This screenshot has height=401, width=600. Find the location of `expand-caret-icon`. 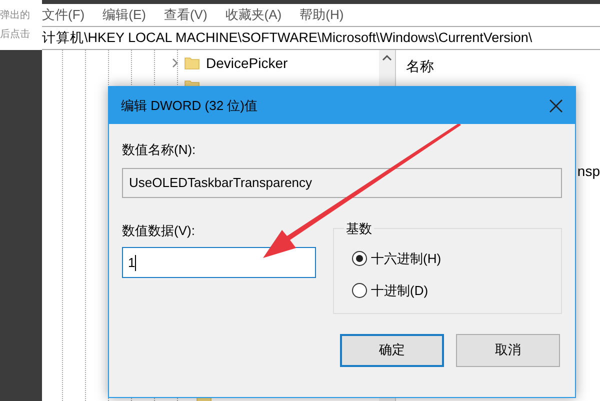

expand-caret-icon is located at coordinates (175, 63).